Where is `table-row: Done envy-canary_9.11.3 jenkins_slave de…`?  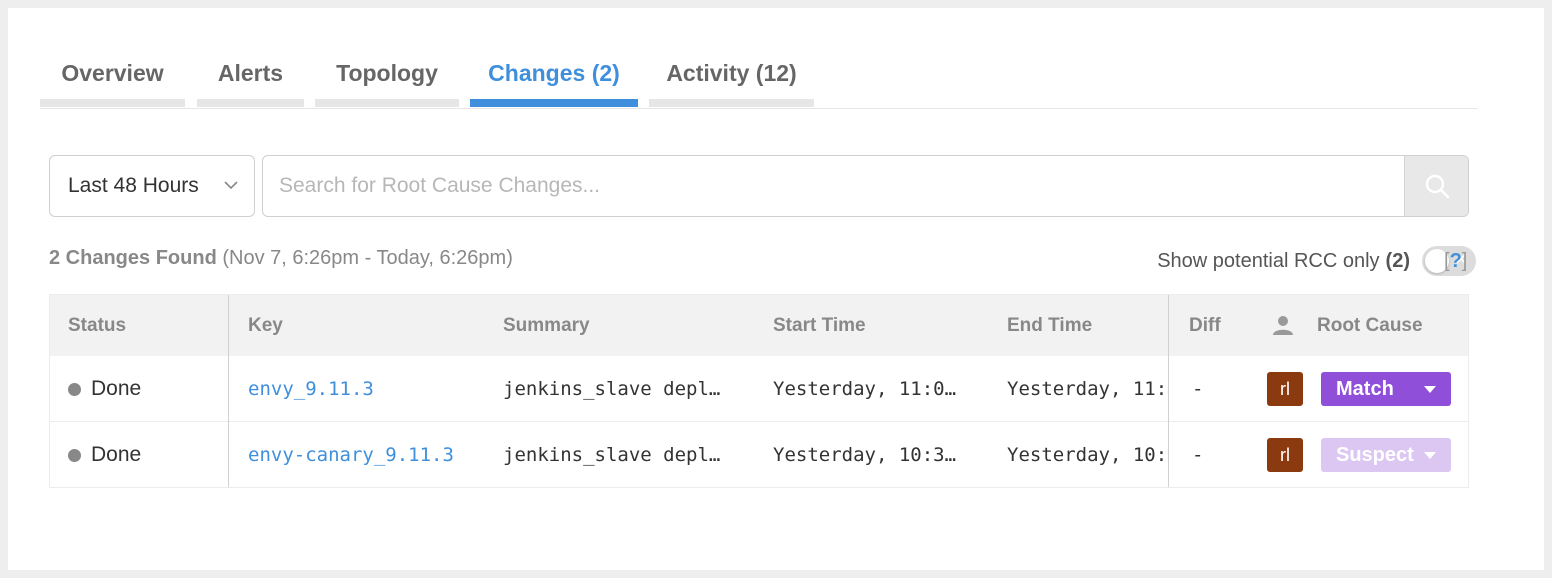 table-row: Done envy-canary_9.11.3 jenkins_slave de… is located at coordinates (759, 455).